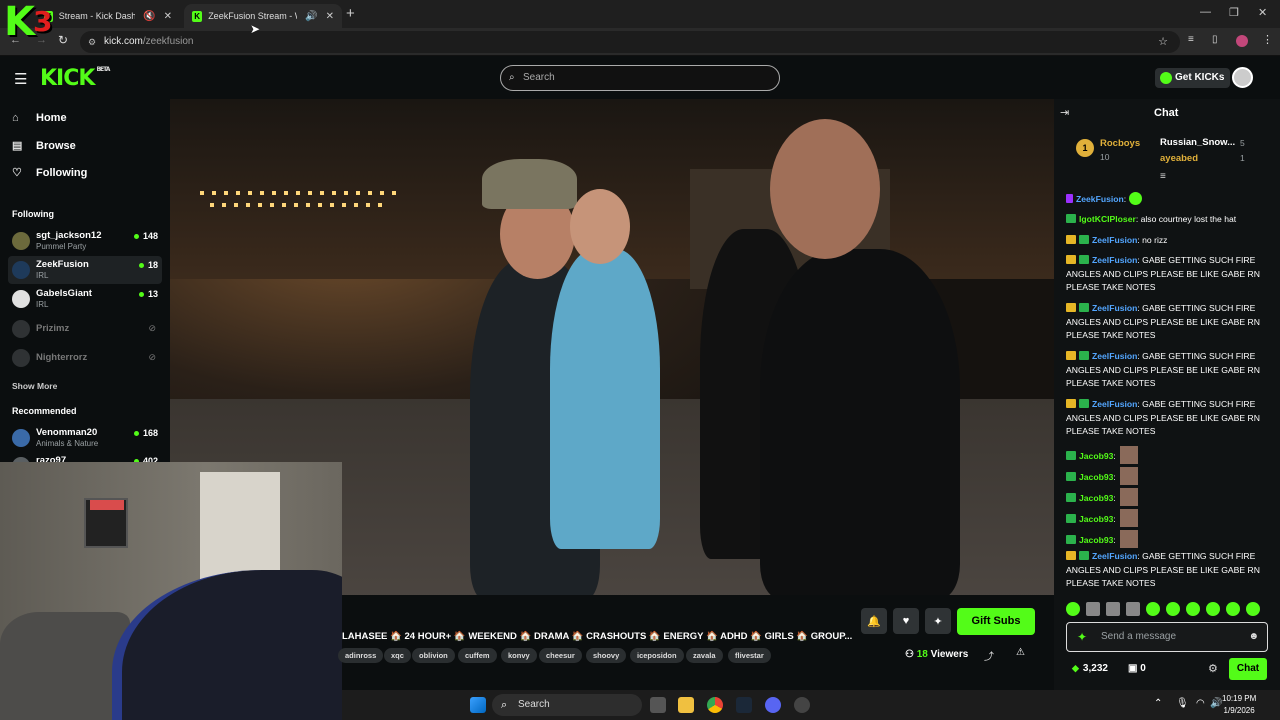 This screenshot has width=1280, height=720. What do you see at coordinates (1168, 539) in the screenshot?
I see `chat-message: Jacob93:` at bounding box center [1168, 539].